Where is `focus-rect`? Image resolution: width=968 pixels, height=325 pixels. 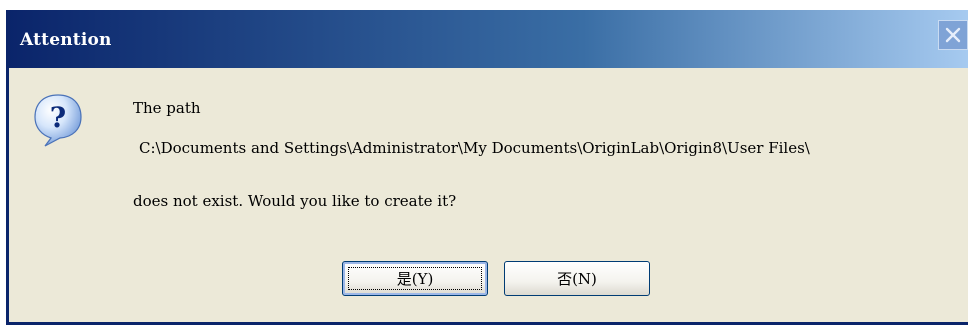
focus-rect is located at coordinates (415, 278).